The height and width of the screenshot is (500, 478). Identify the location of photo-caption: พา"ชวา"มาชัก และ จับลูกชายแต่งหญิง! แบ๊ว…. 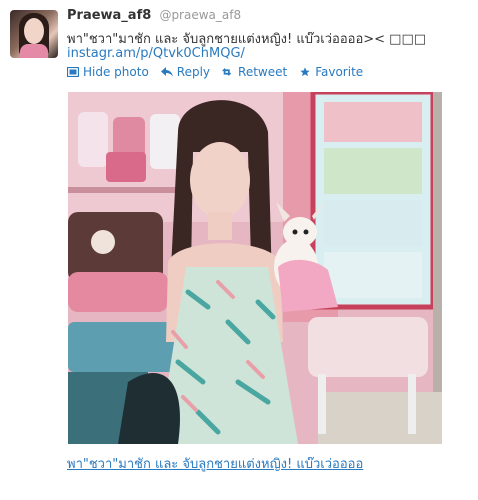
(215, 463).